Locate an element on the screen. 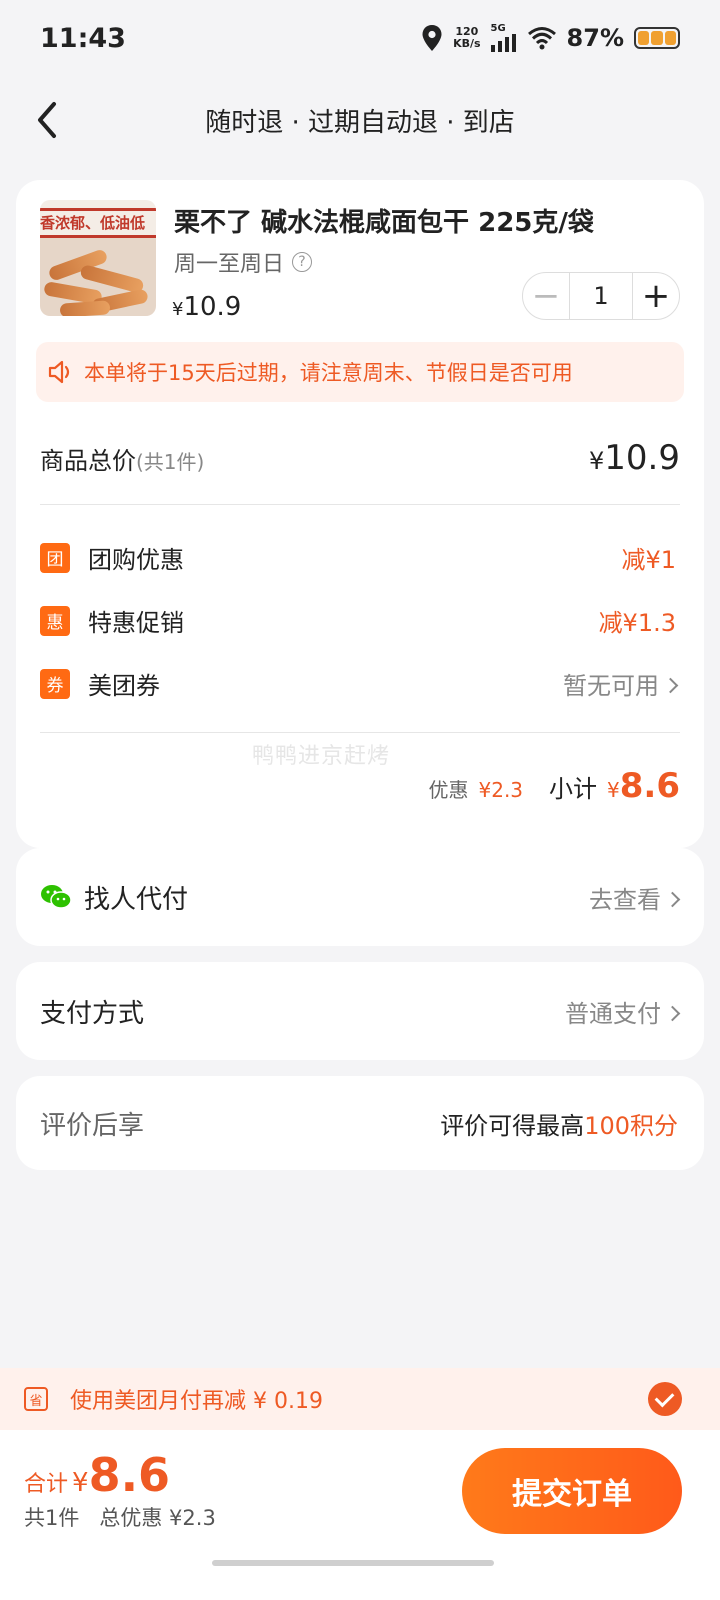 This screenshot has width=720, height=1600. payment-method-label: 支付方式 is located at coordinates (92, 1013).